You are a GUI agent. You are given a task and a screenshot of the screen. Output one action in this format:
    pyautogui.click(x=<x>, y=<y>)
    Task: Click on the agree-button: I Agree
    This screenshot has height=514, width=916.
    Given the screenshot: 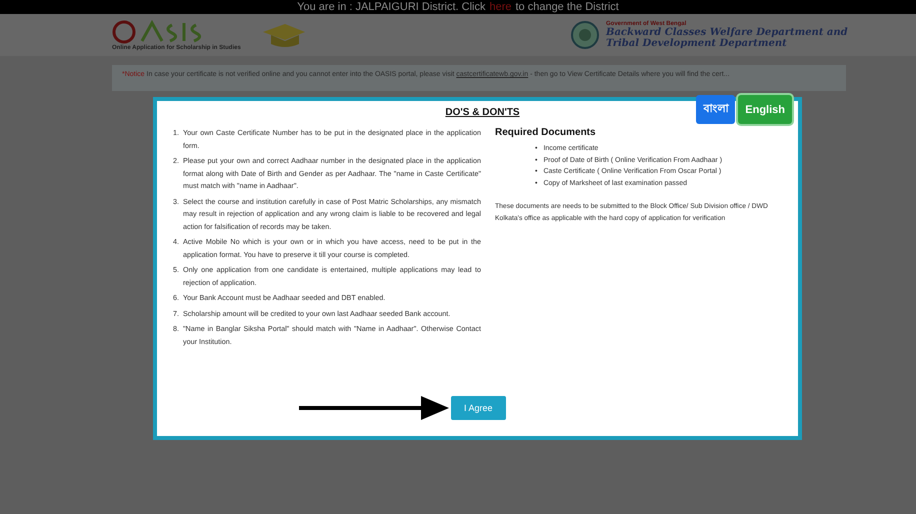 What is the action you would take?
    pyautogui.click(x=478, y=408)
    